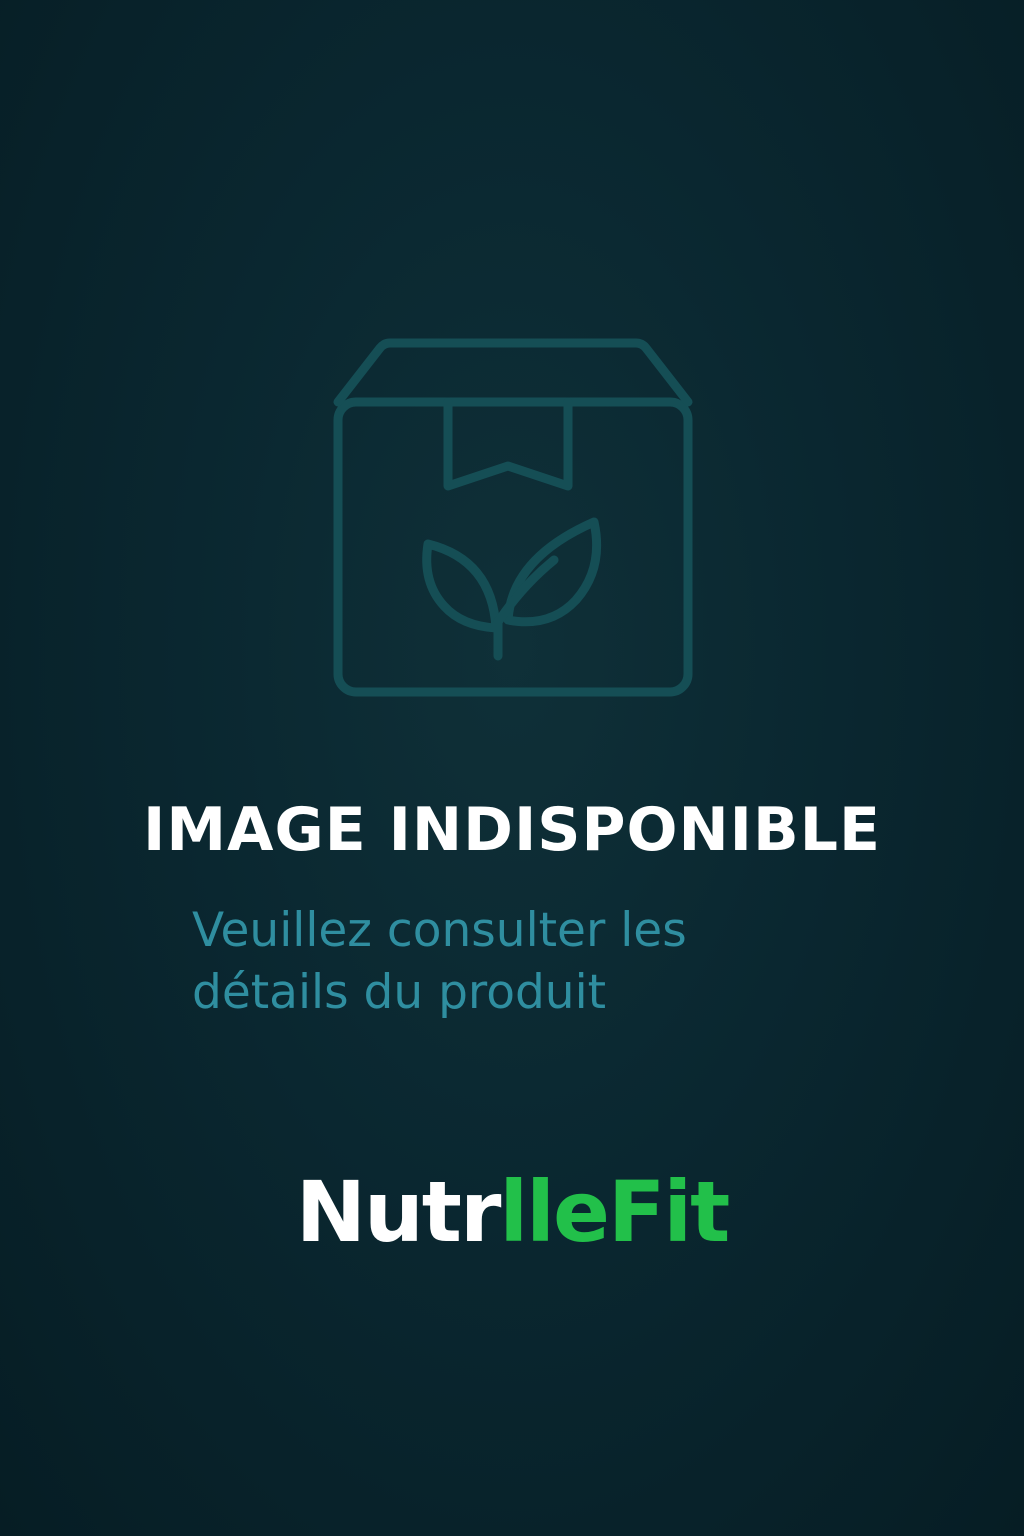 This screenshot has height=1536, width=1024. What do you see at coordinates (513, 372) in the screenshot?
I see `box-lid` at bounding box center [513, 372].